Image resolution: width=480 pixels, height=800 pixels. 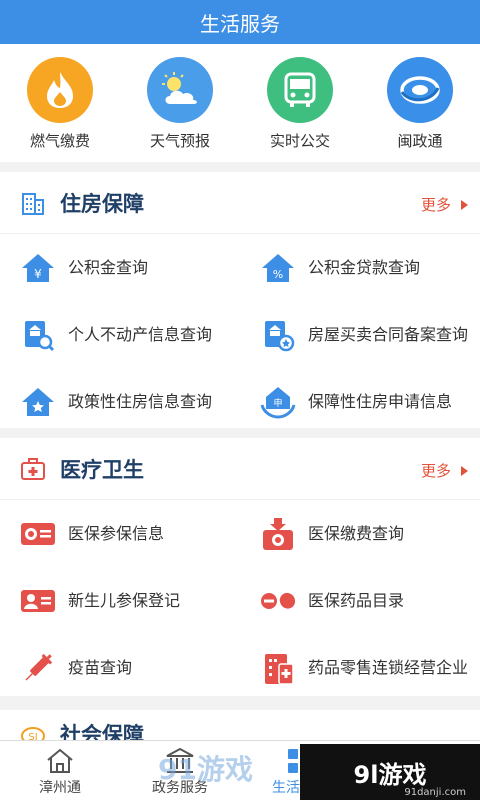 I want to click on service-item: 医保药品目录, so click(x=360, y=600).